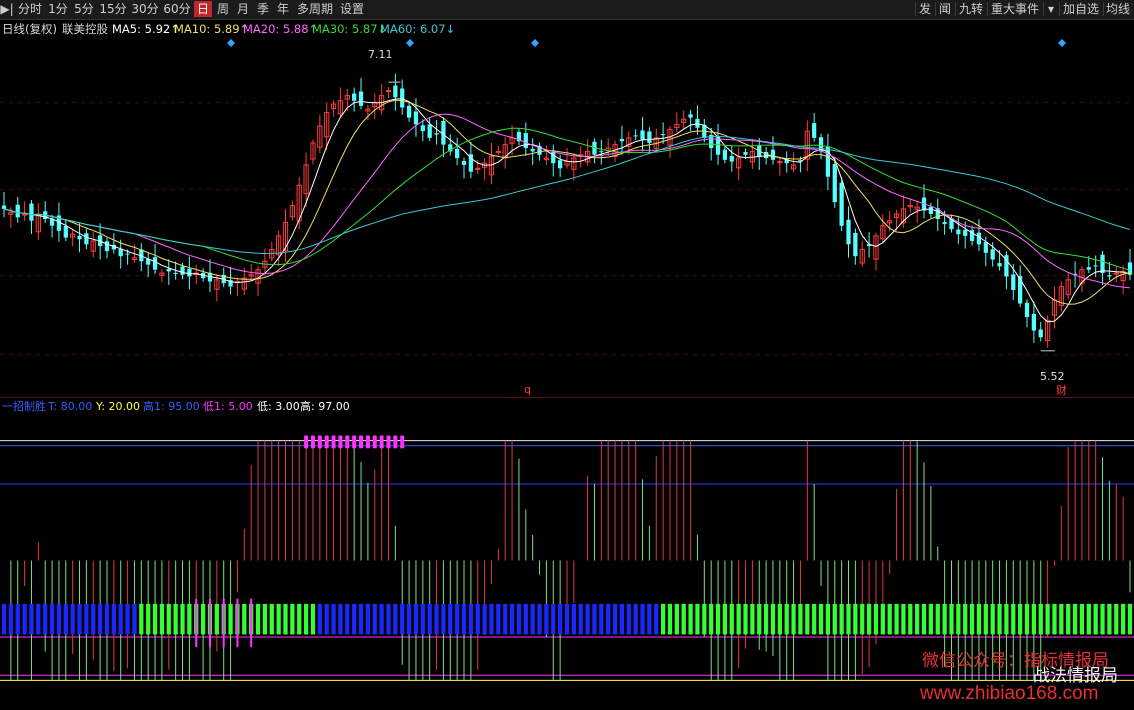 The height and width of the screenshot is (710, 1134). What do you see at coordinates (223, 9) in the screenshot?
I see `period-tab-week: 周` at bounding box center [223, 9].